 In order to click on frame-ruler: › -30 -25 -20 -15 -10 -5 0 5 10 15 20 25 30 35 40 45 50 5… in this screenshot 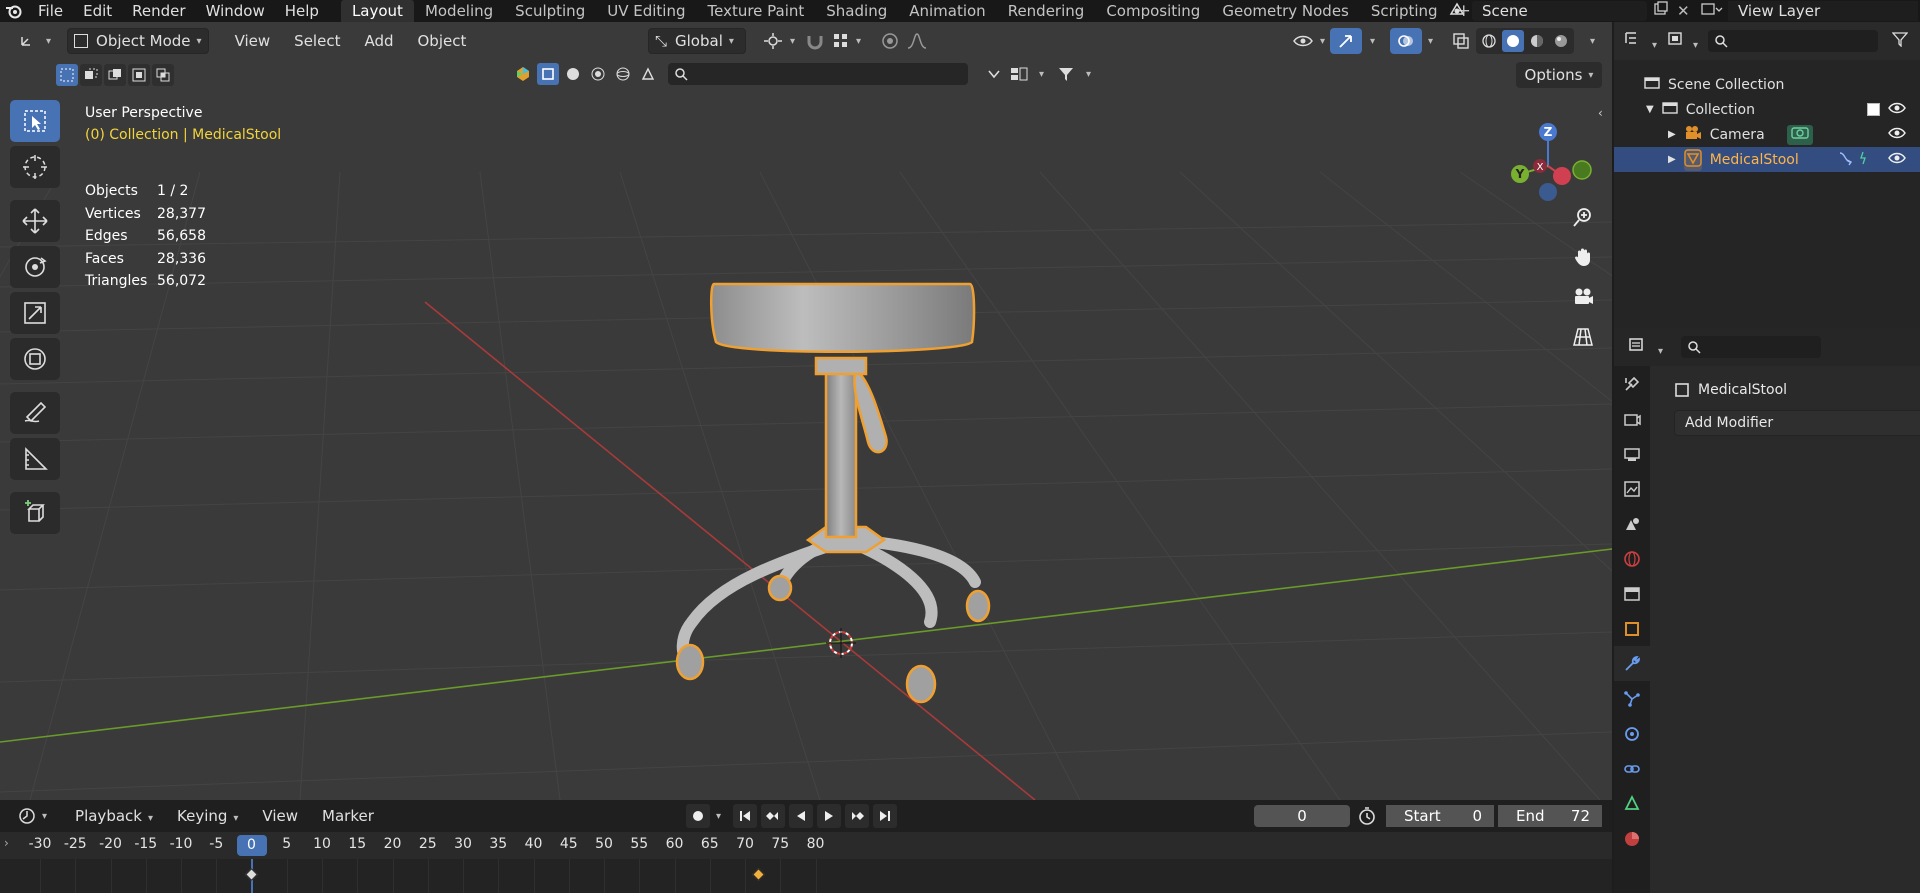, I will do `click(806, 845)`.